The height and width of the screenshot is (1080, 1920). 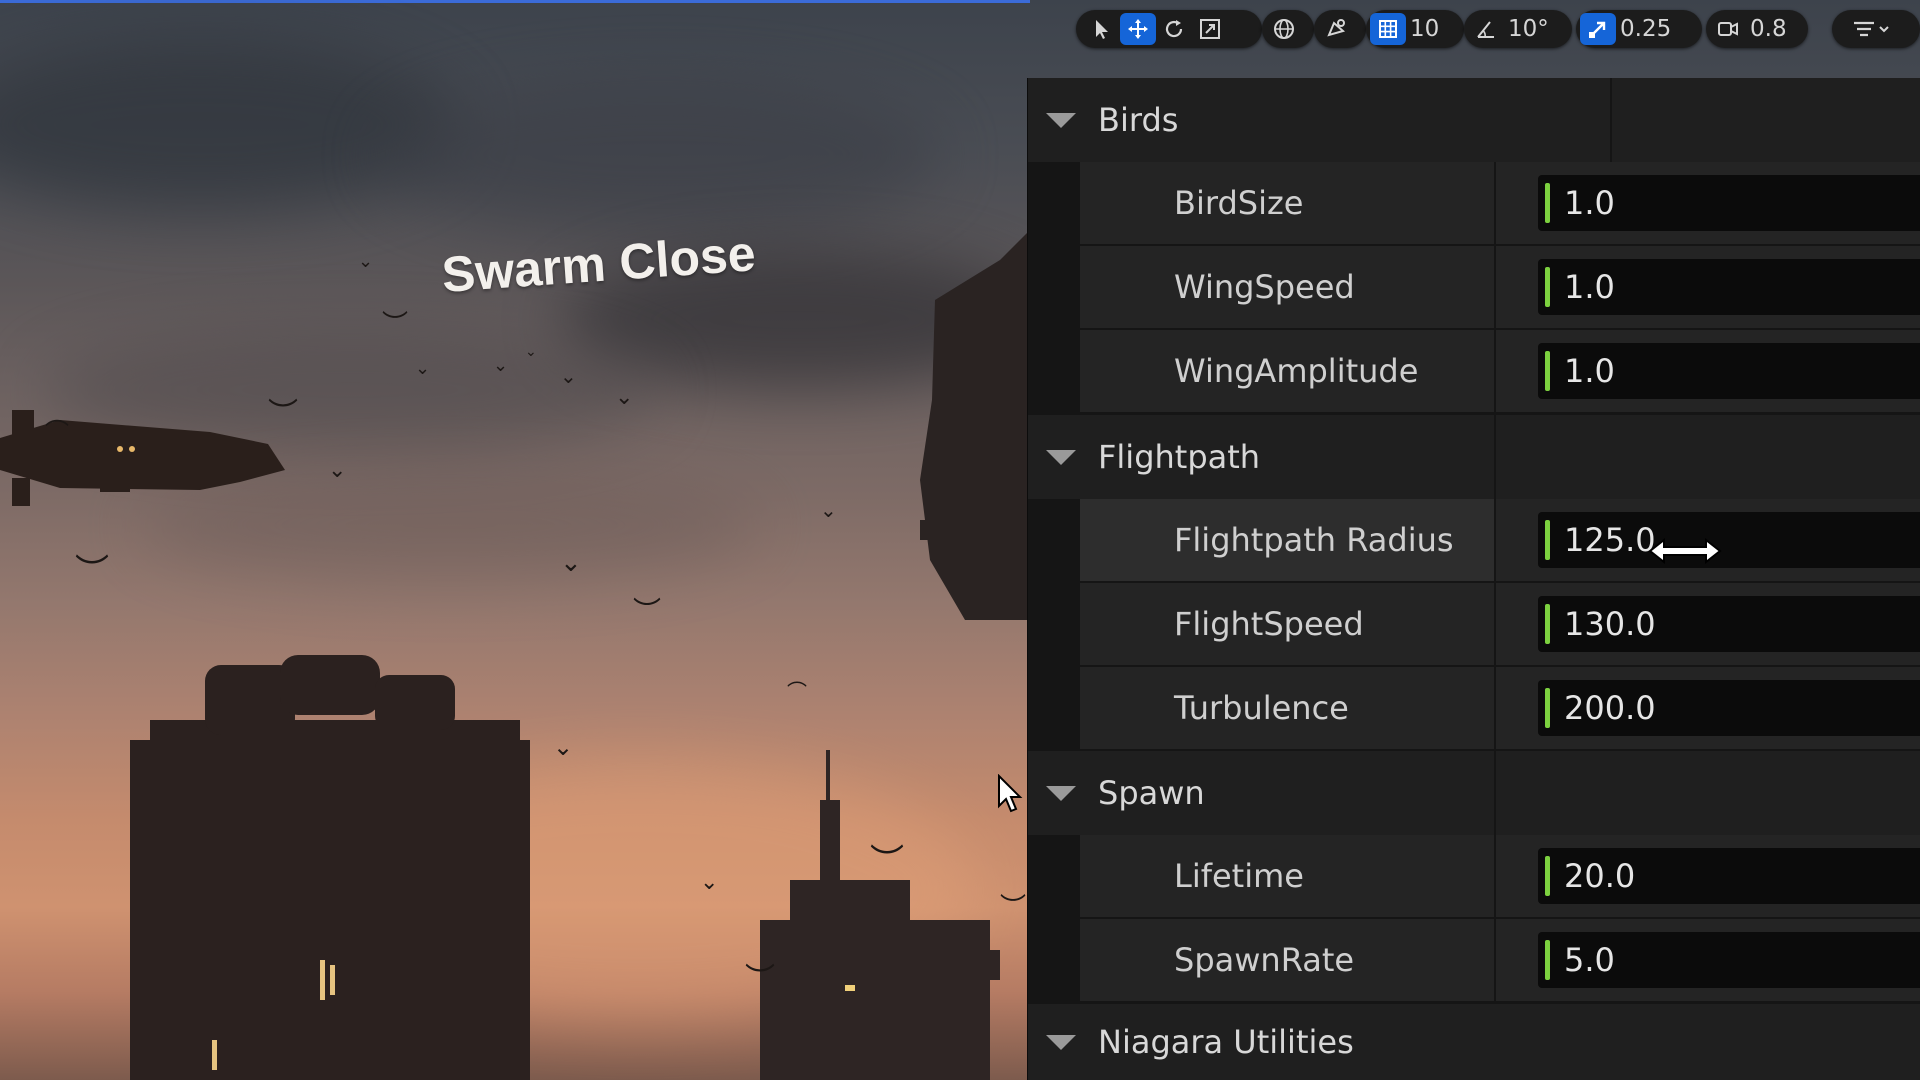 What do you see at coordinates (1102, 29) in the screenshot?
I see `select-arrow-icon` at bounding box center [1102, 29].